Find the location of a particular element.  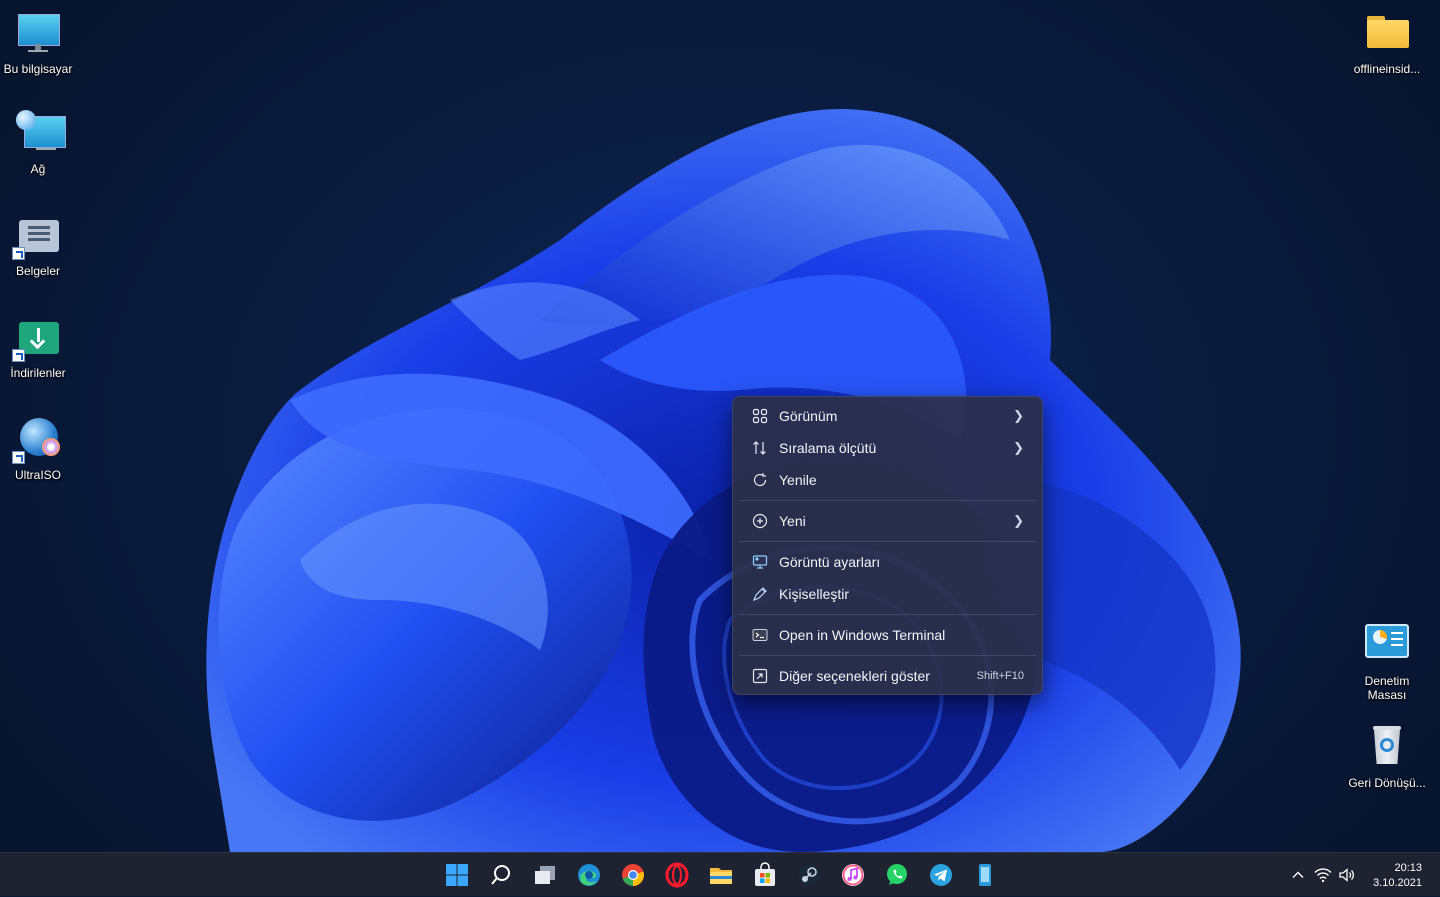

menu-item-show-more-options: Diğer seçenekleri göster Shift+F10 is located at coordinates (887, 676).